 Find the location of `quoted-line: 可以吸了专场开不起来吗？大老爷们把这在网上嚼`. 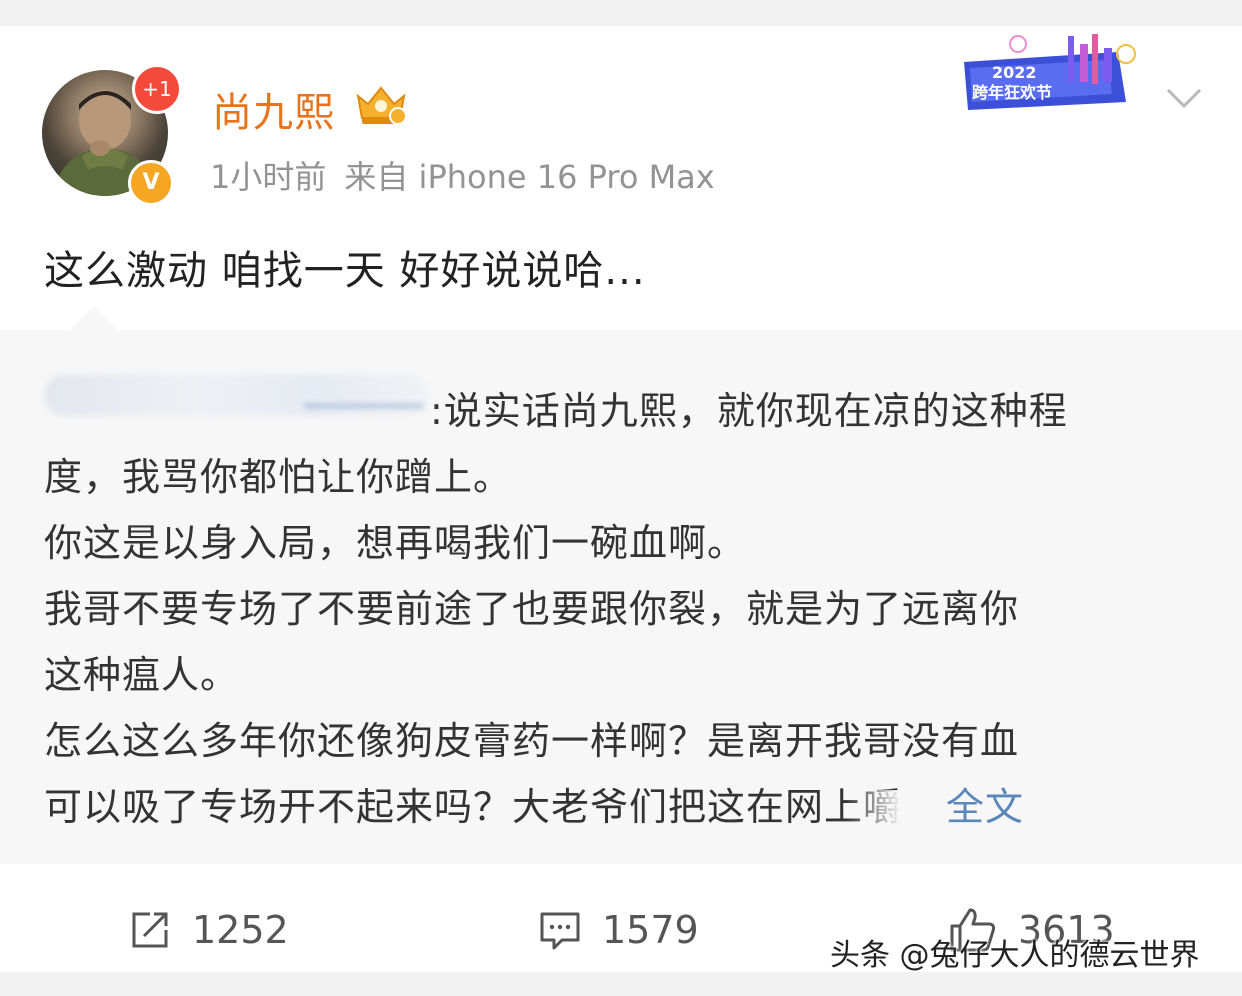

quoted-line: 可以吸了专场开不起来吗？大老爷们把这在网上嚼 is located at coordinates (473, 807).